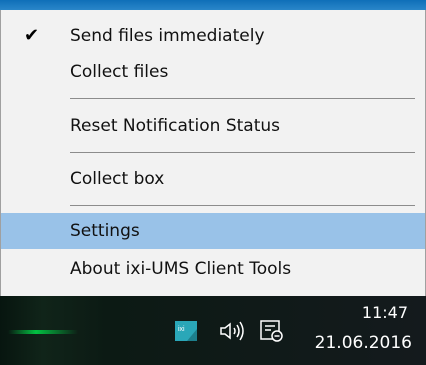 This screenshot has width=426, height=365. I want to click on ixi-ums-tray-icon: ixi, so click(186, 331).